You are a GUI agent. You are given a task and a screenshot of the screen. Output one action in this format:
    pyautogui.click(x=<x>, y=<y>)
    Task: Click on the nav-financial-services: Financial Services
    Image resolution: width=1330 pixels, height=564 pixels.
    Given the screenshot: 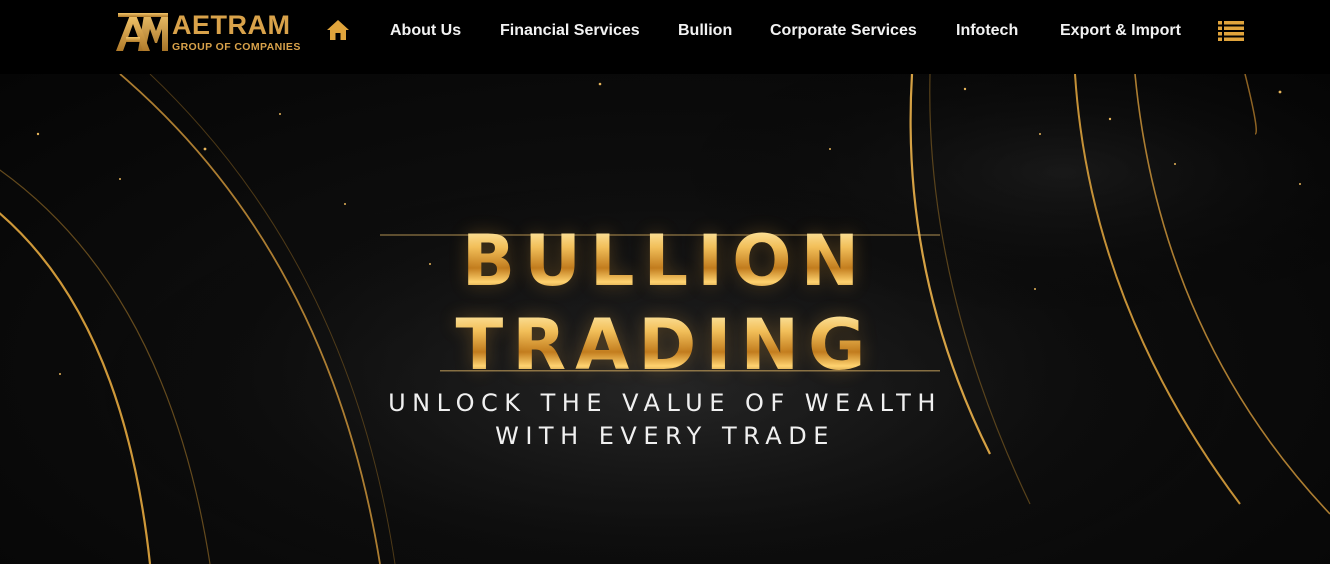 What is the action you would take?
    pyautogui.click(x=570, y=31)
    